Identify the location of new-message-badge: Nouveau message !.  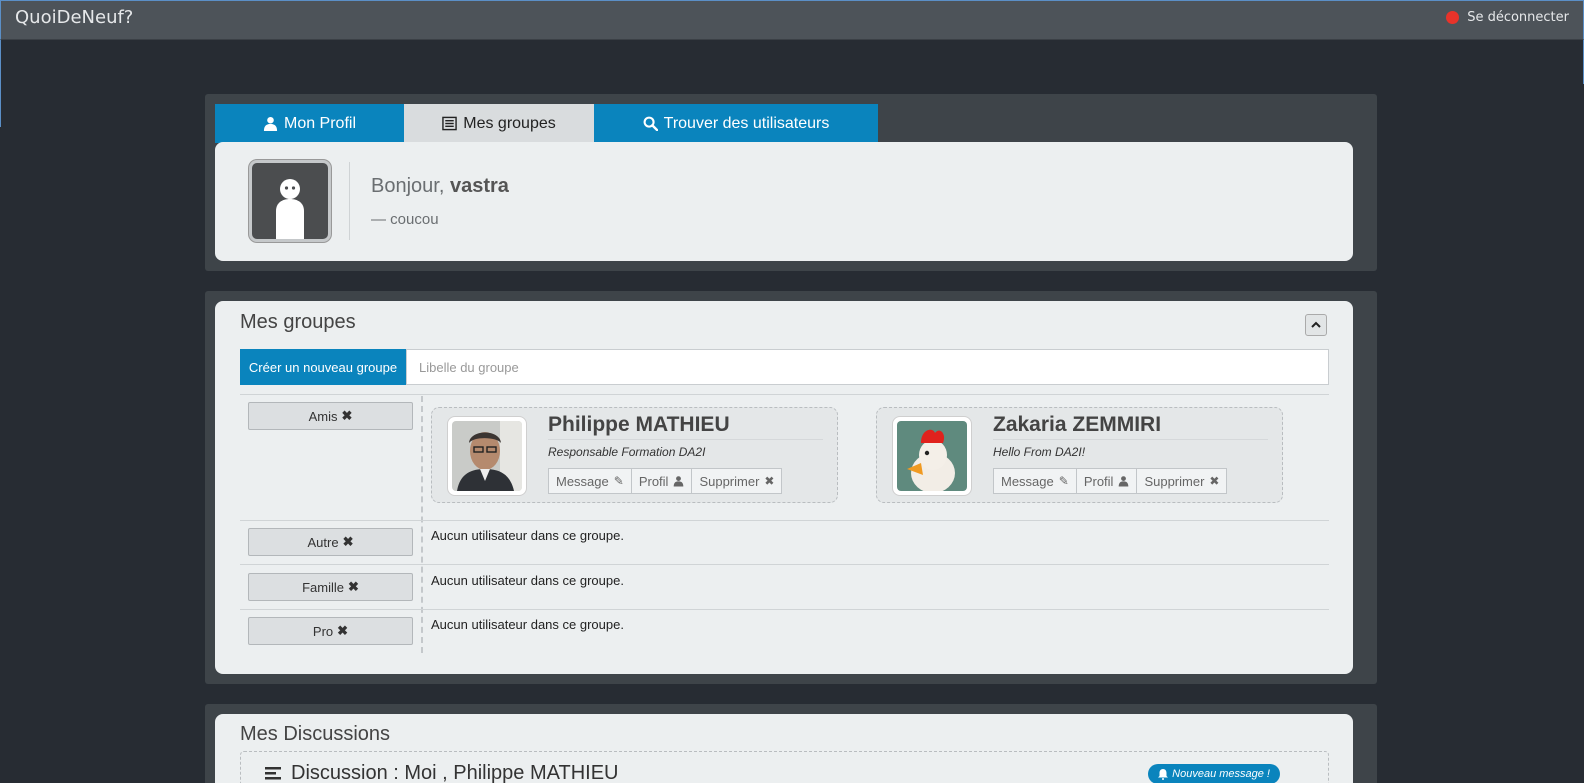
(1214, 773).